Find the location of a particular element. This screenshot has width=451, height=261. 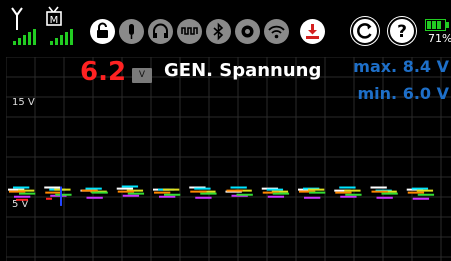

receiver-label: M is located at coordinates (54, 20).